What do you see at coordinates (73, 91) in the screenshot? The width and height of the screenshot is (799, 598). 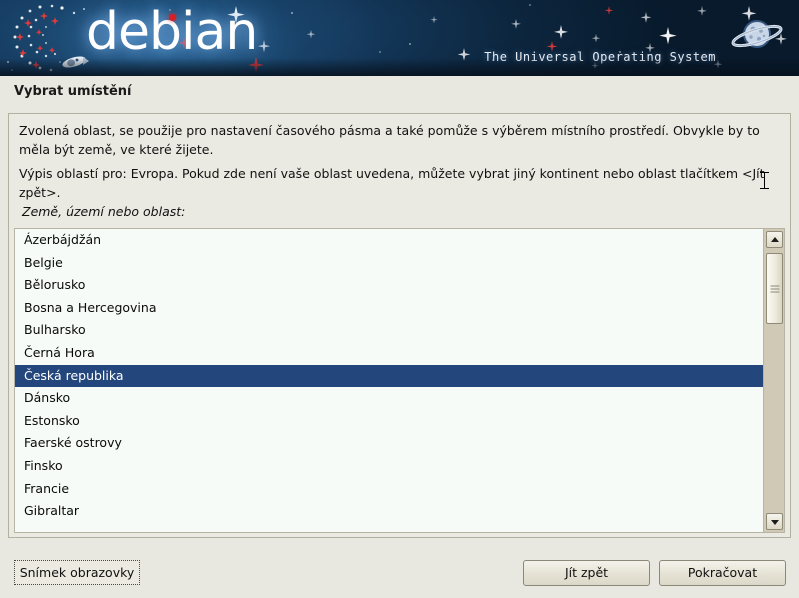 I see `page-title: Vybrat umístění` at bounding box center [73, 91].